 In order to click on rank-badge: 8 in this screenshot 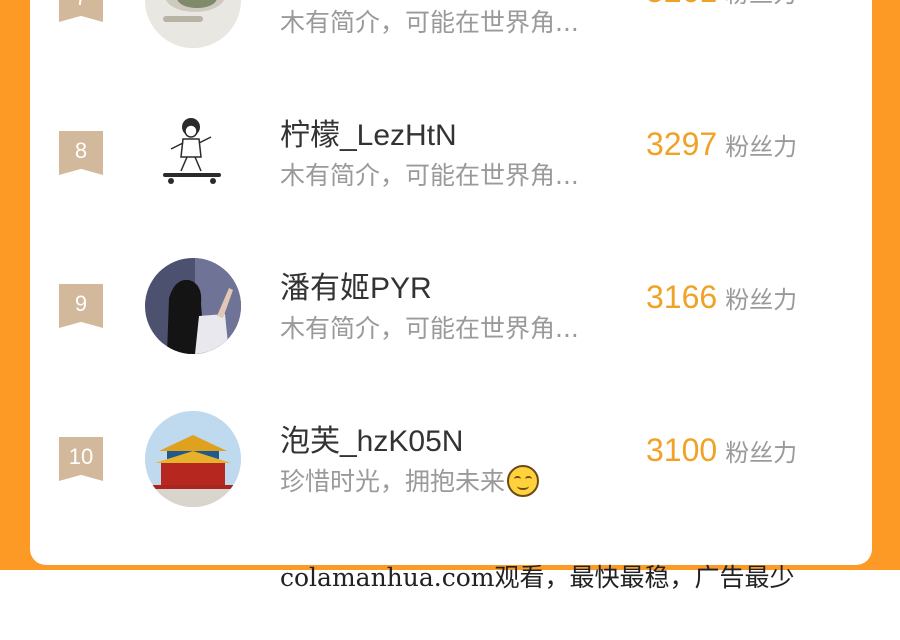, I will do `click(81, 153)`.